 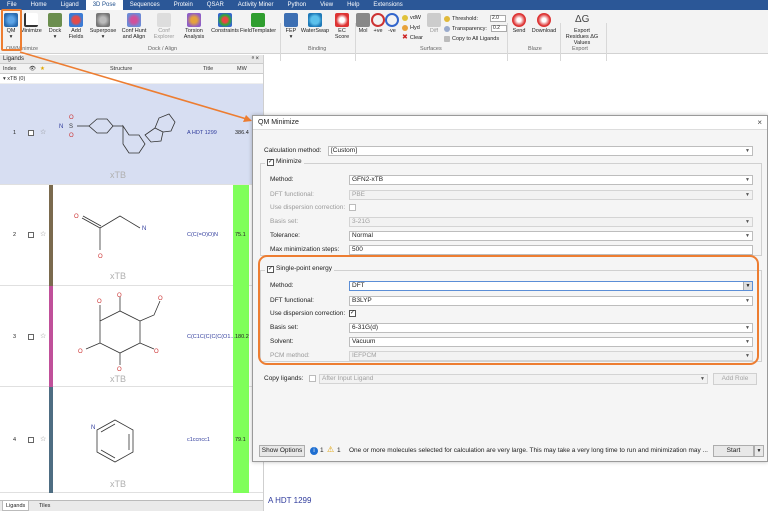 I want to click on minimize-dispersion-label: Use dispersion correction:, so click(x=308, y=207).